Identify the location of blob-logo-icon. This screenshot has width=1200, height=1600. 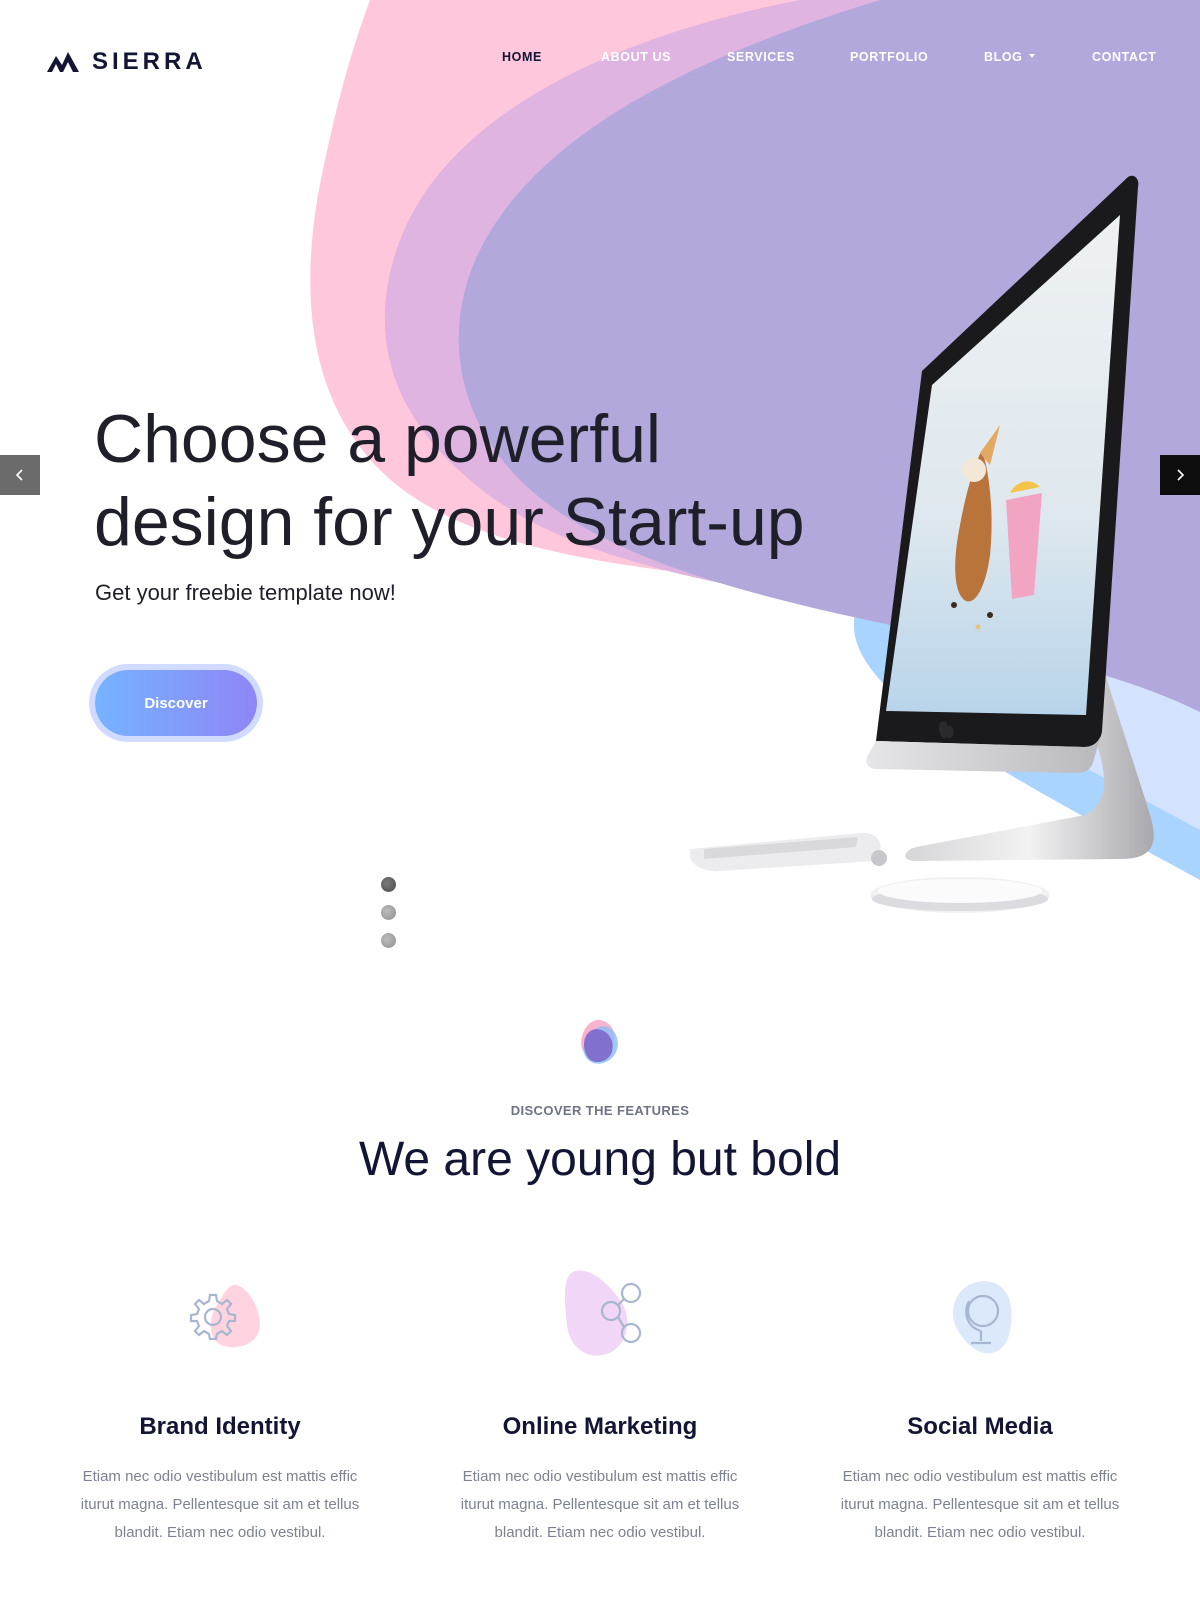
(599, 1041).